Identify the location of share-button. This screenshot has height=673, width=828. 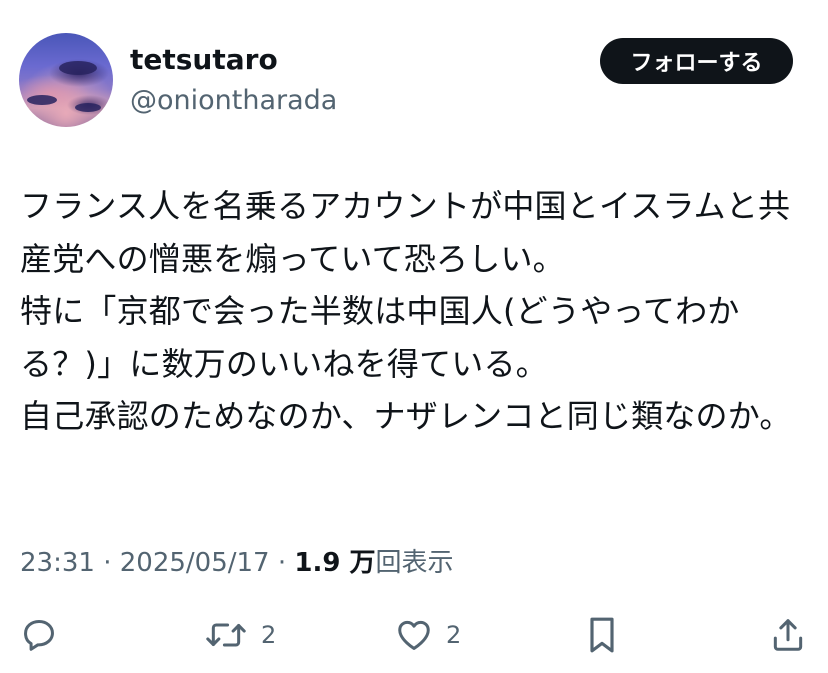
(788, 635).